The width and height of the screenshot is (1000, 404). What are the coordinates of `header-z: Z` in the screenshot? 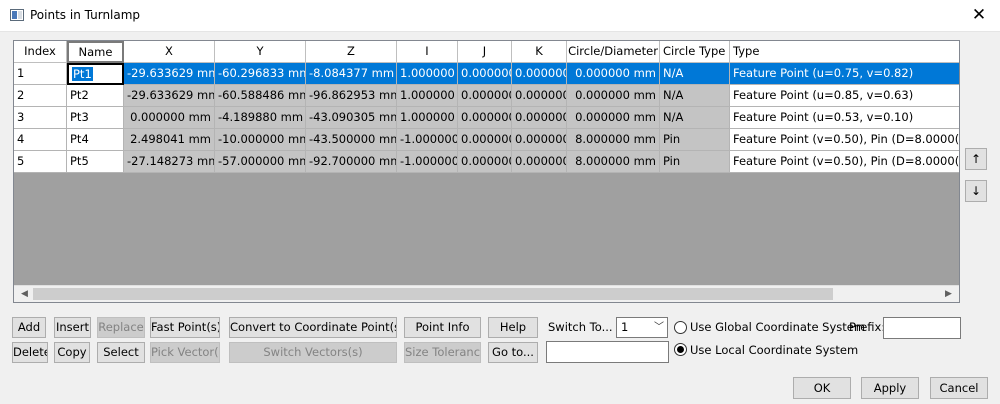 It's located at (351, 52).